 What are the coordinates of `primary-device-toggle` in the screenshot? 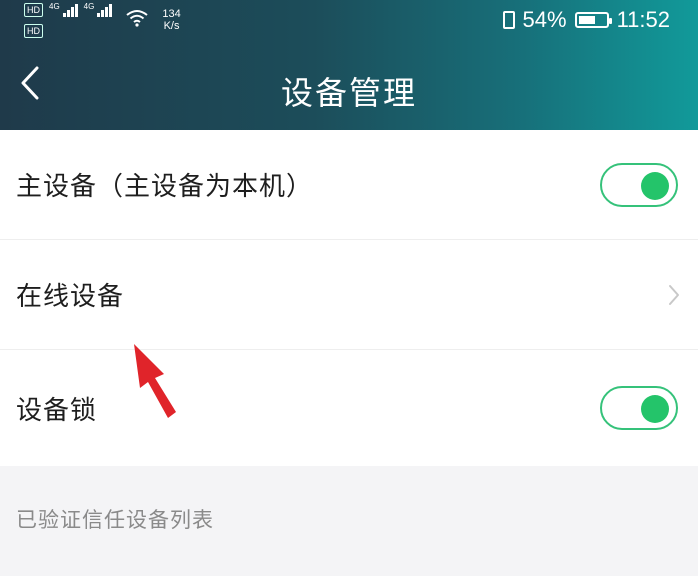 It's located at (639, 184).